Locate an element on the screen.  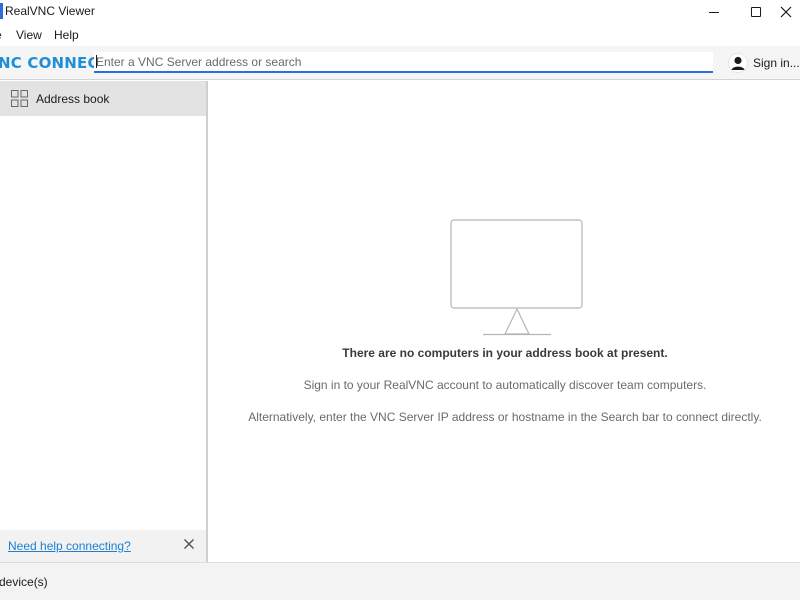
grid-icon is located at coordinates (19, 98).